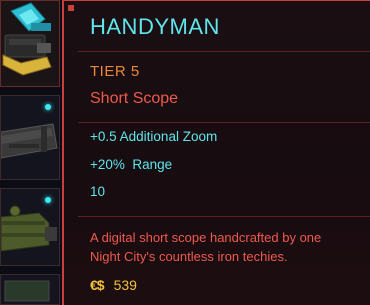 The image size is (370, 305). What do you see at coordinates (125, 285) in the screenshot?
I see `price-value: 539` at bounding box center [125, 285].